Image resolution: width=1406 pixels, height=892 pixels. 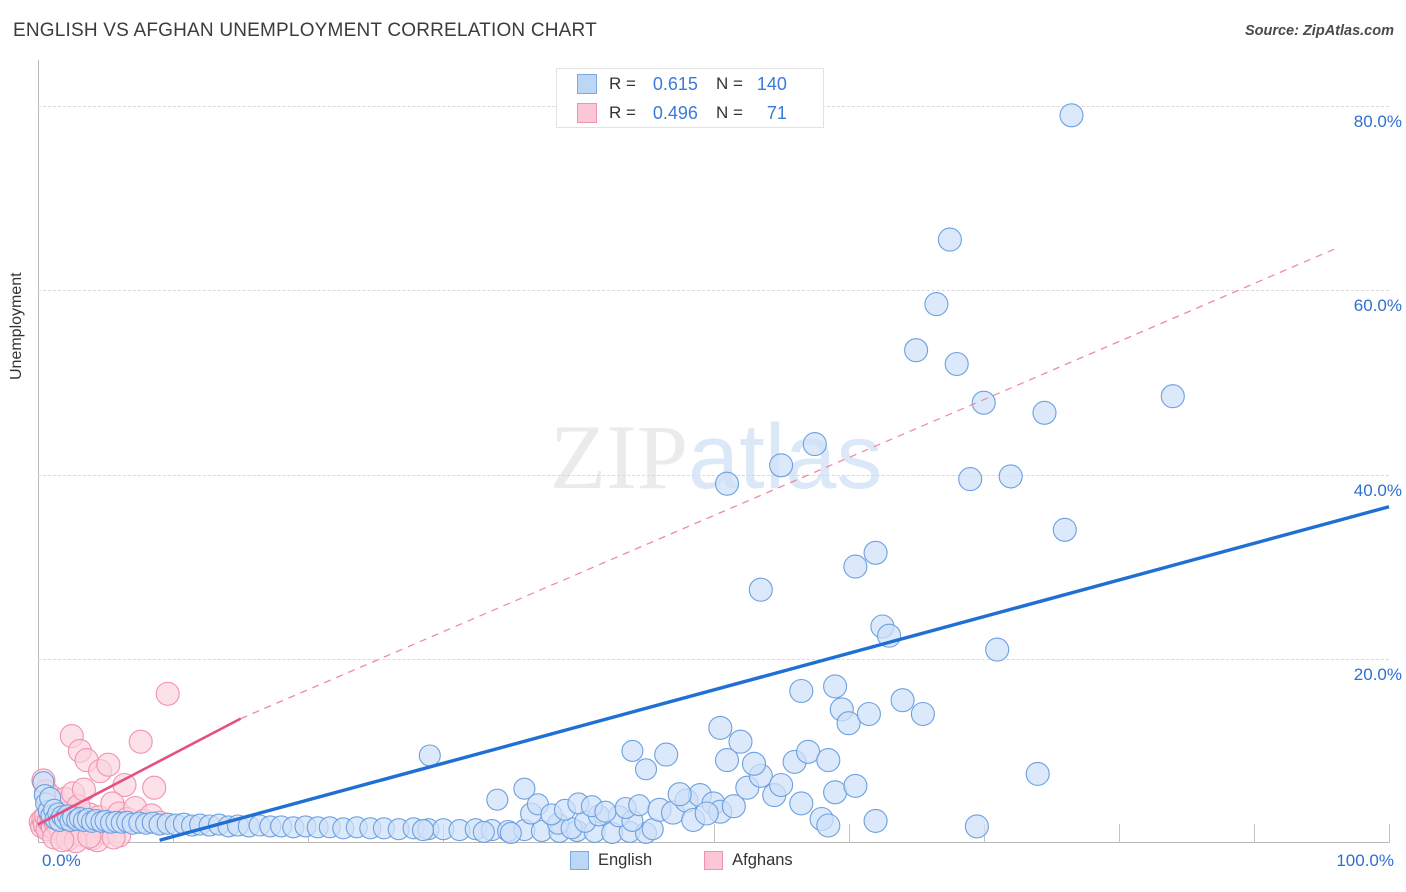 I want to click on stats-r-value-afghans: 0.496, so click(x=675, y=112).